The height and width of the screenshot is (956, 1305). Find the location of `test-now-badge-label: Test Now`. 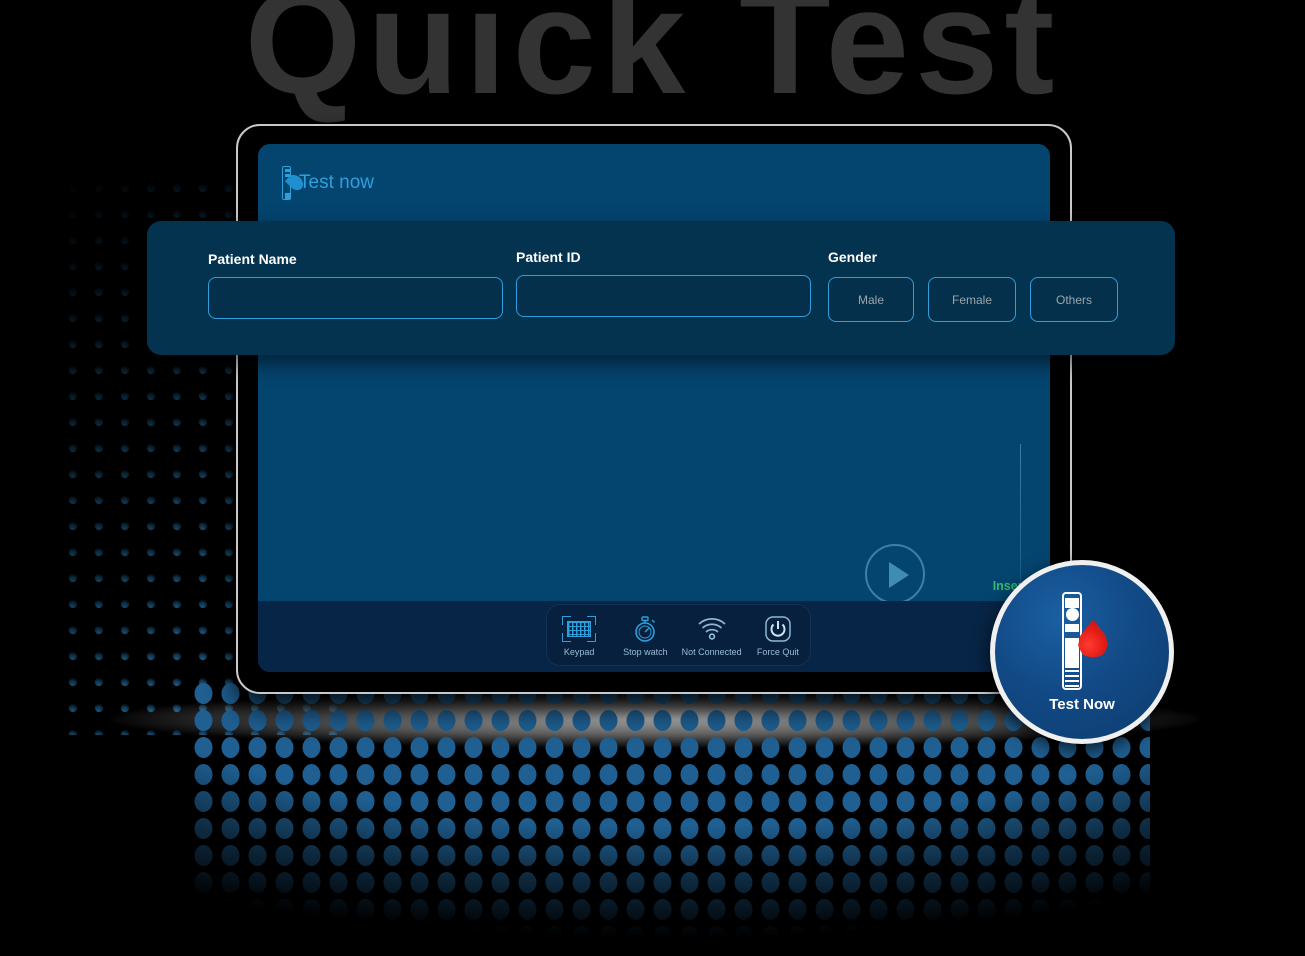

test-now-badge-label: Test Now is located at coordinates (1082, 704).